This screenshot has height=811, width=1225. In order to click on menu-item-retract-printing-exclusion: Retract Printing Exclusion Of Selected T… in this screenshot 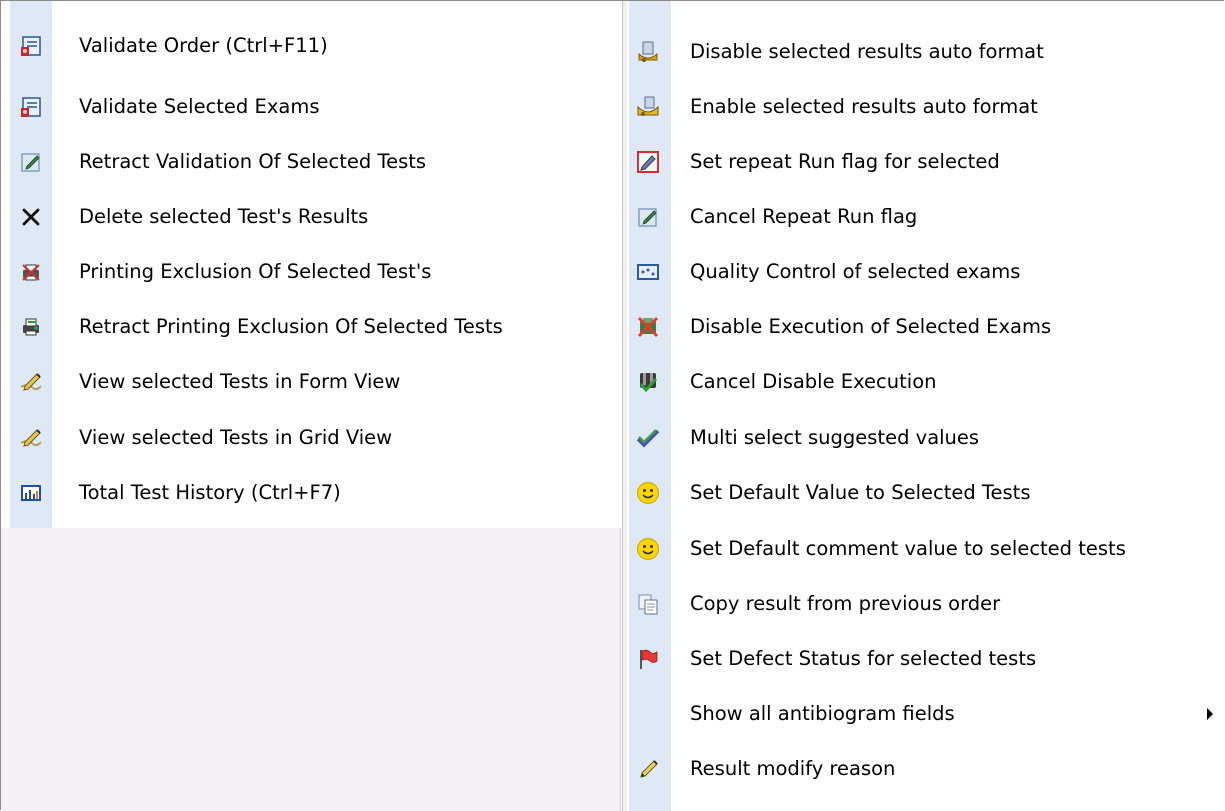, I will do `click(311, 327)`.